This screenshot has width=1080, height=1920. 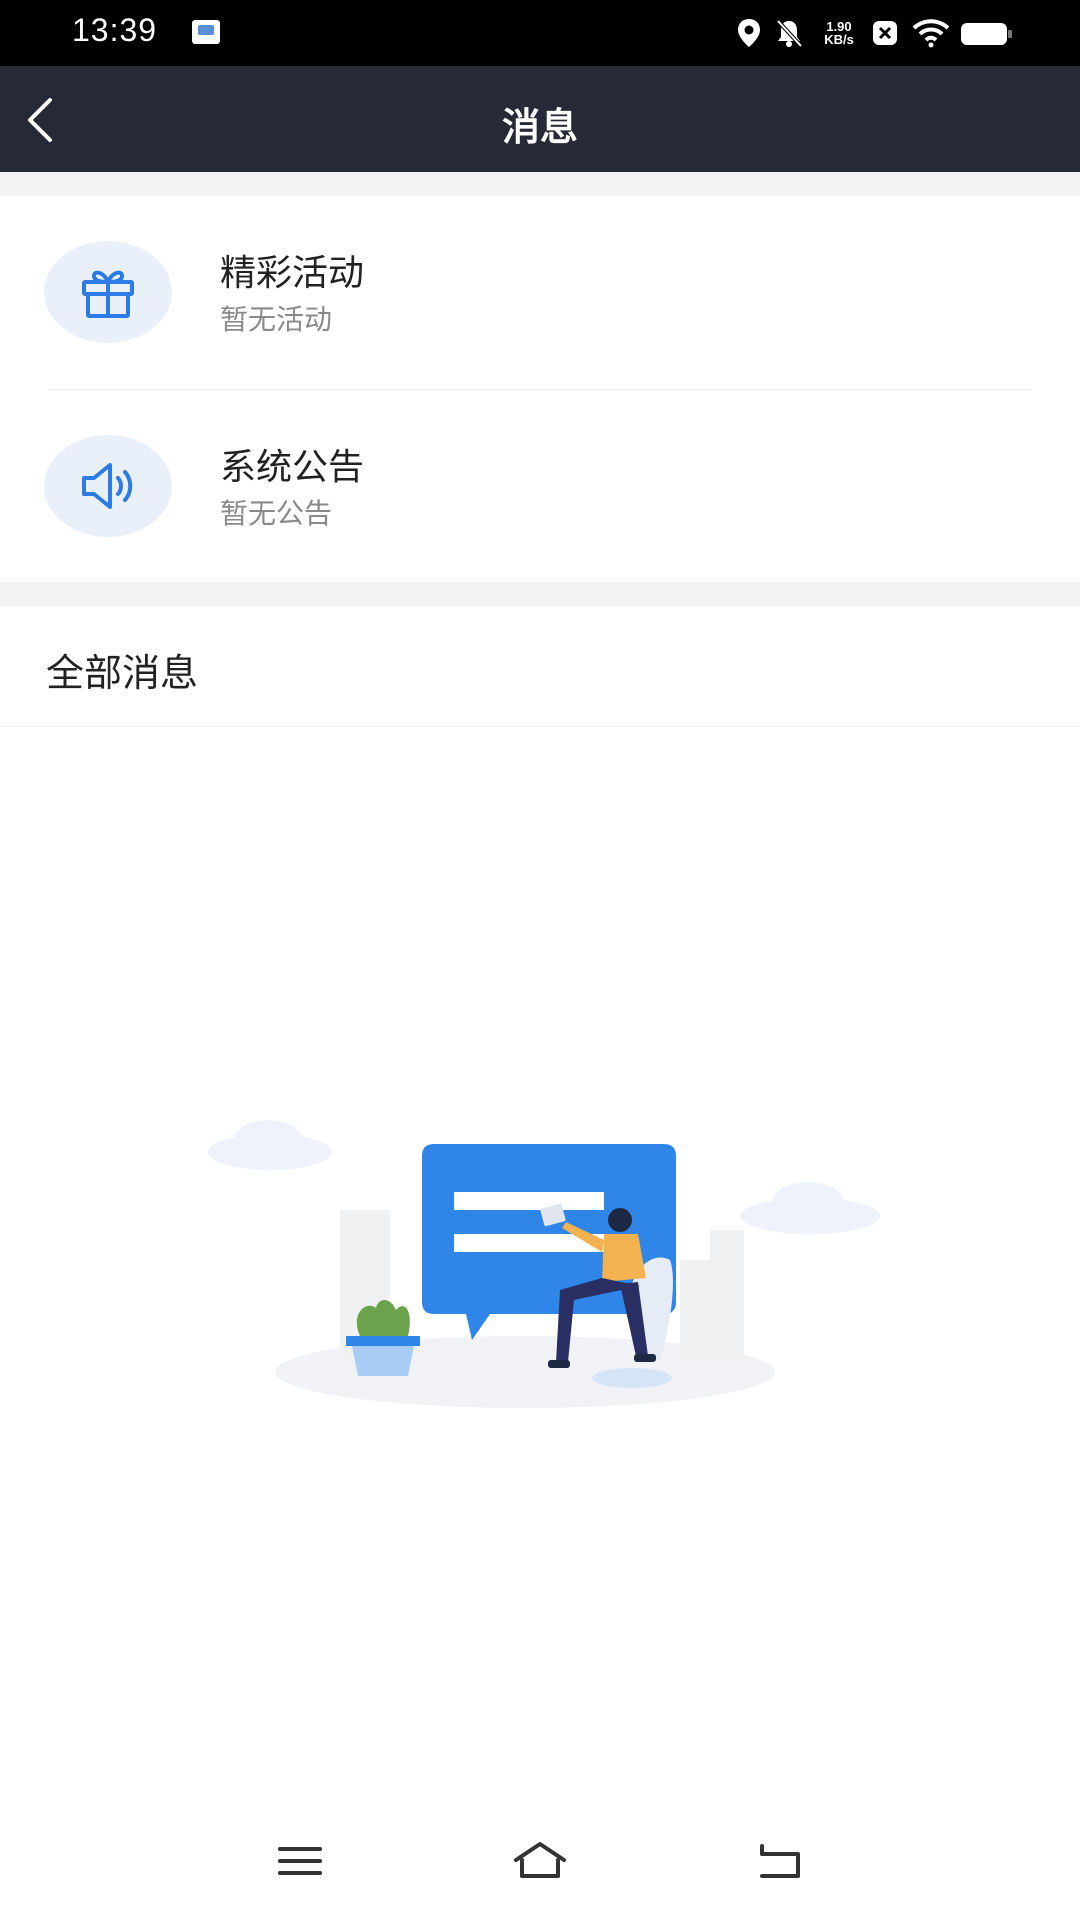 I want to click on speaker-icon, so click(x=107, y=486).